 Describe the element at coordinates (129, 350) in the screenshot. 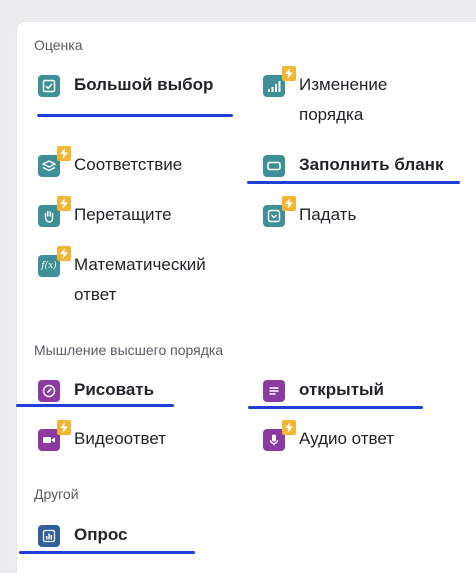

I see `section-title-higher-order: Мышление высшего порядка` at that location.